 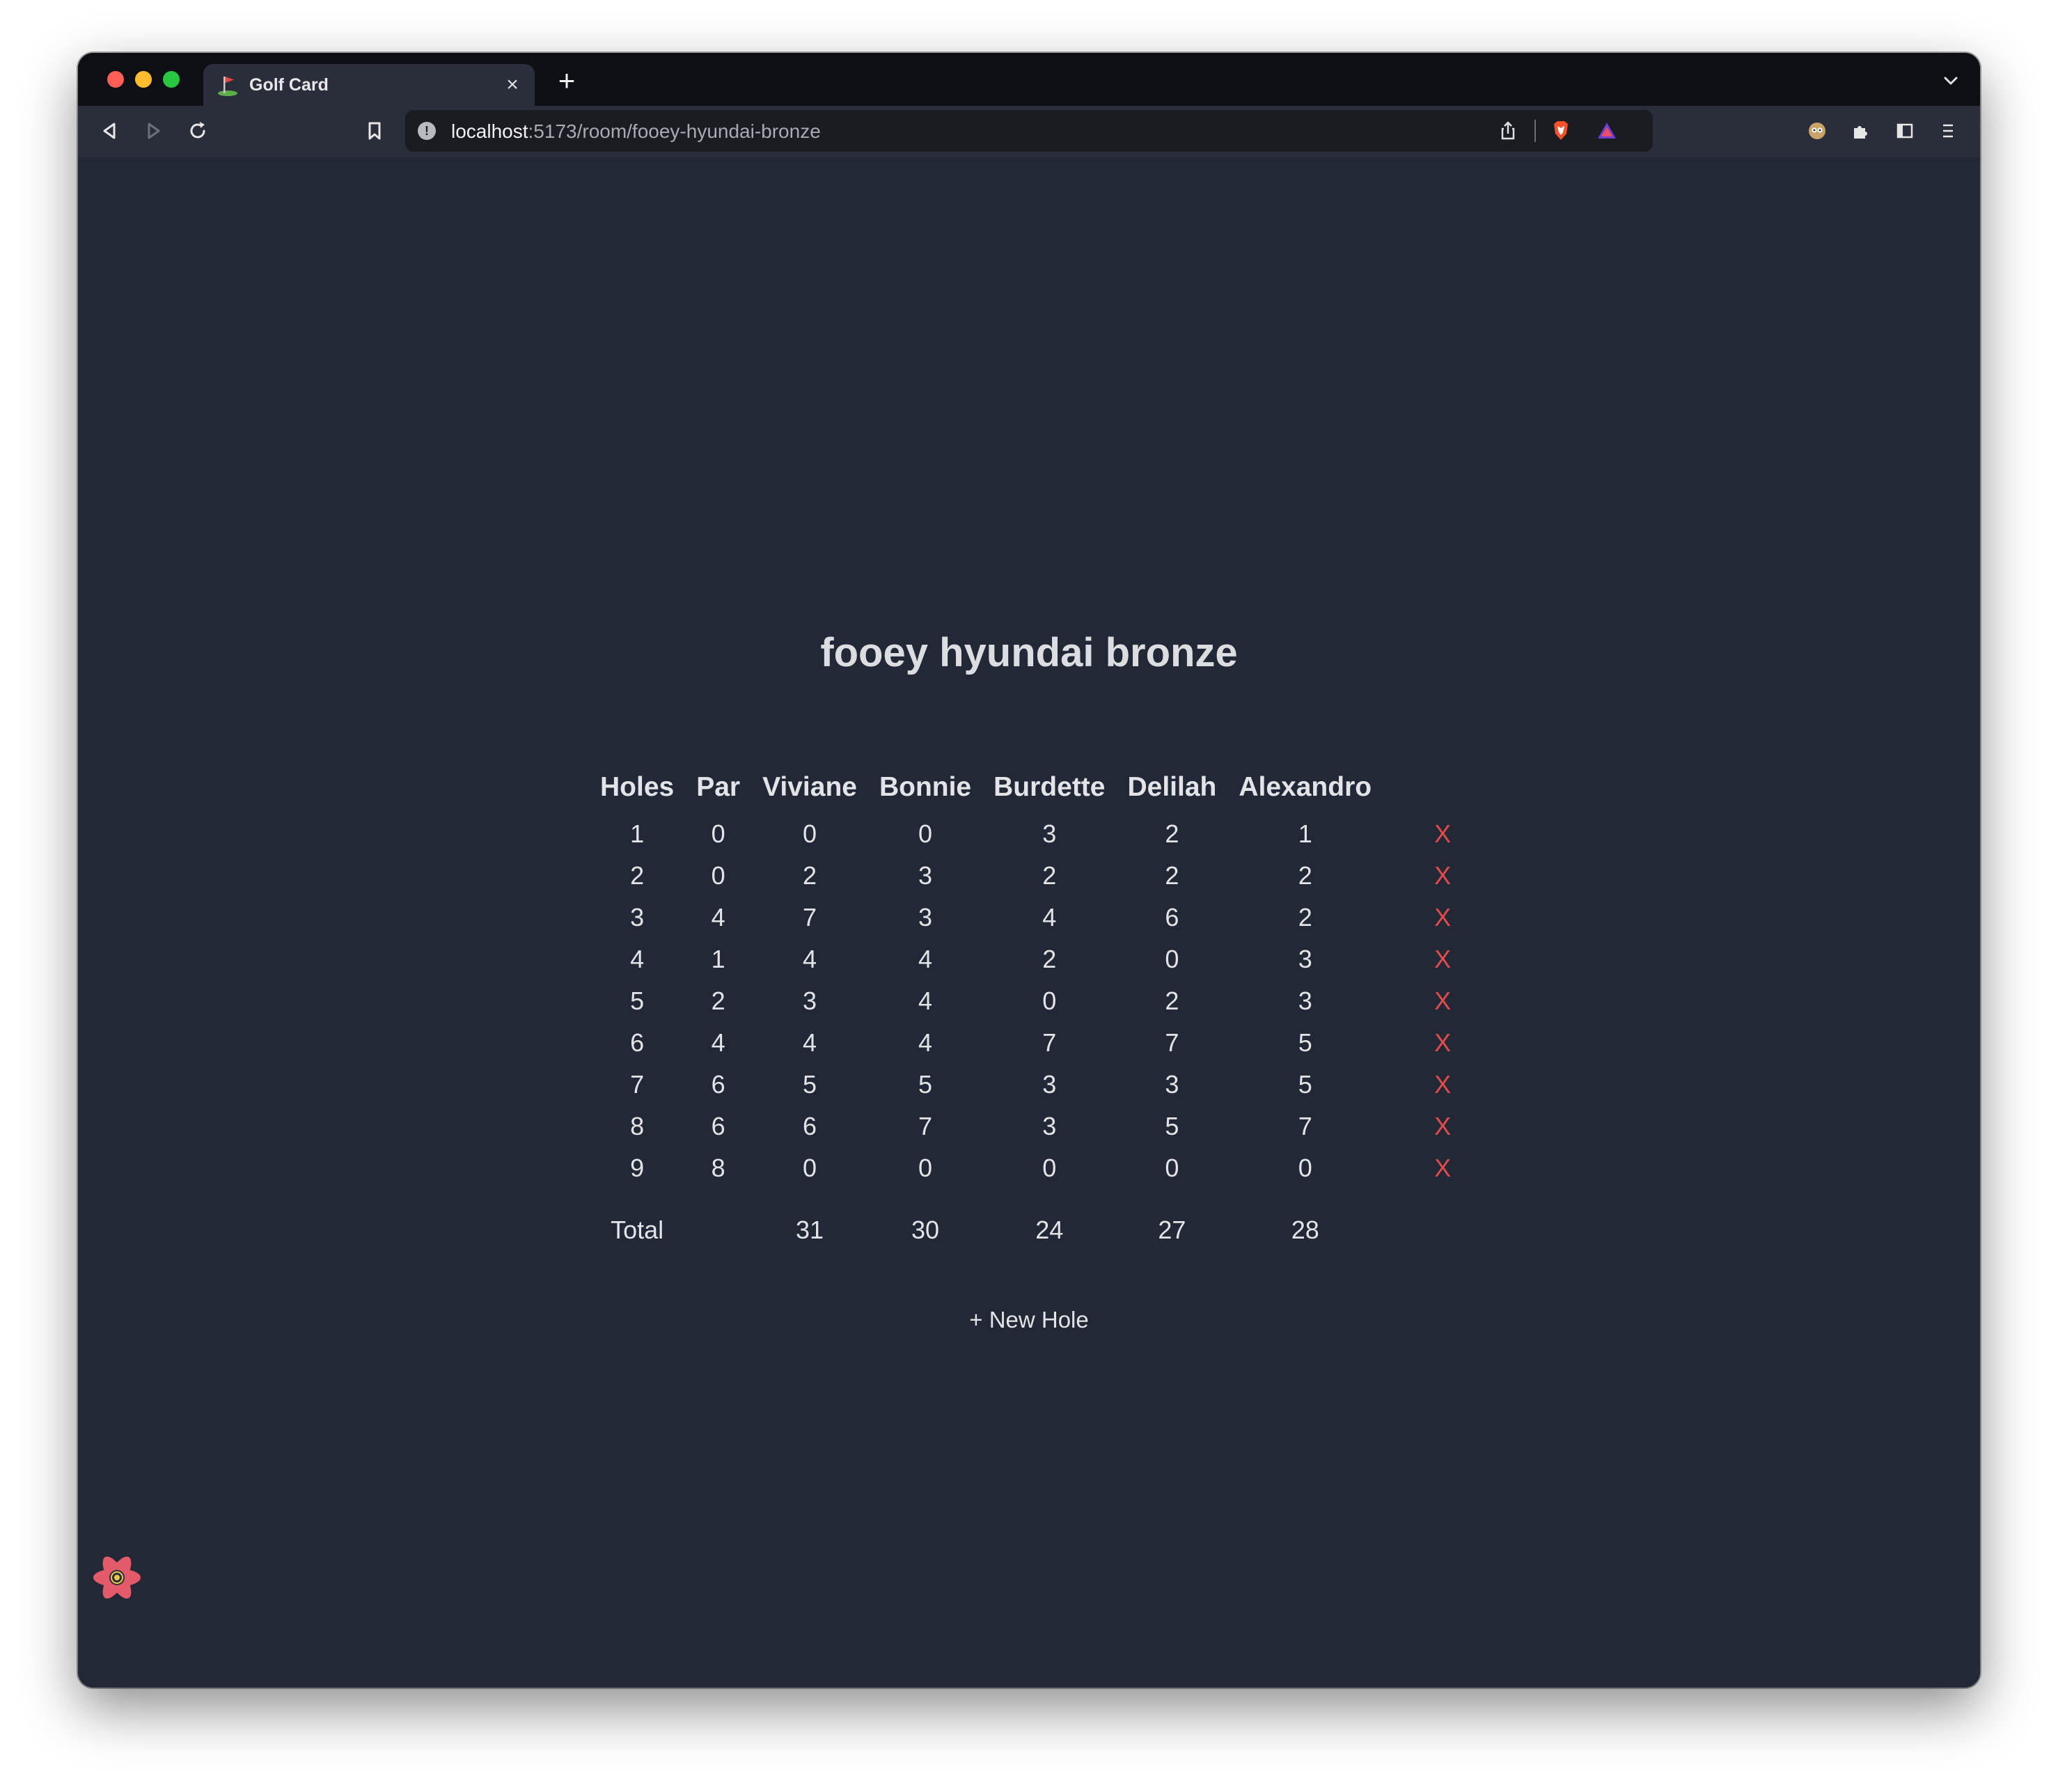 I want to click on extensions-puzzle-icon, so click(x=1860, y=131).